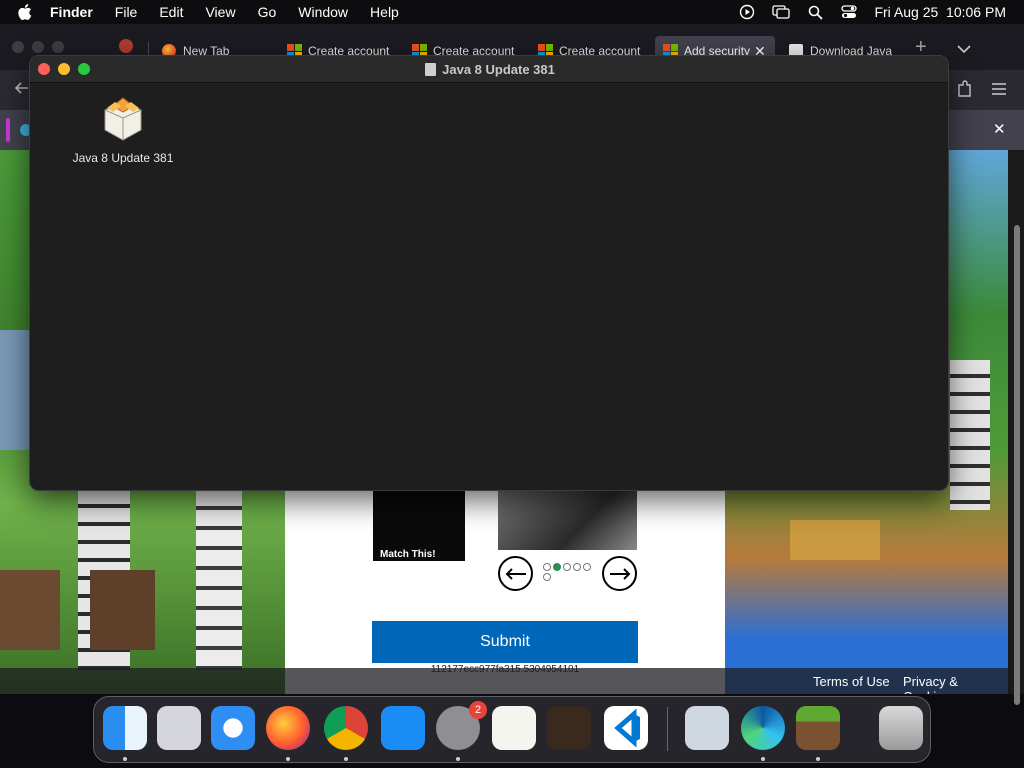 Image resolution: width=1024 pixels, height=768 pixels. I want to click on menu-edit: Edit, so click(171, 12).